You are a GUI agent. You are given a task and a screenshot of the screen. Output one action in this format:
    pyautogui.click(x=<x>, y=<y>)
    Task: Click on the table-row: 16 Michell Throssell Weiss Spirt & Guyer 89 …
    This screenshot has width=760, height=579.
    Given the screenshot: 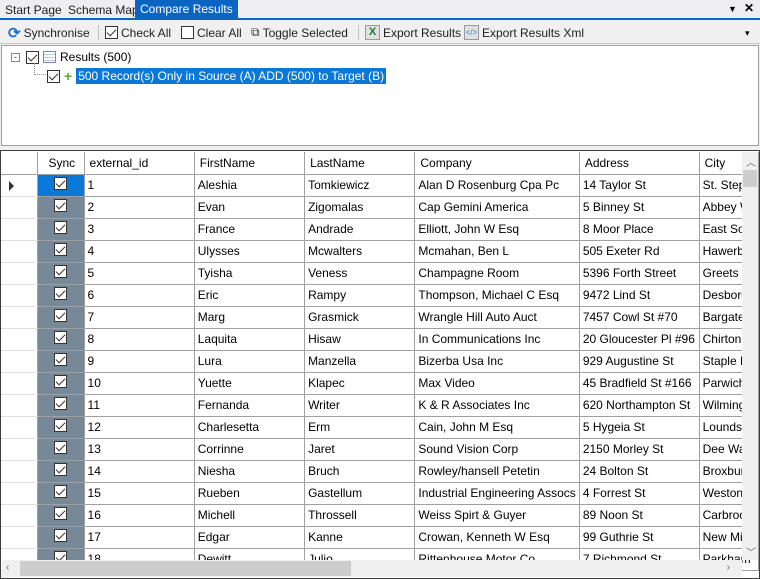 What is the action you would take?
    pyautogui.click(x=380, y=515)
    